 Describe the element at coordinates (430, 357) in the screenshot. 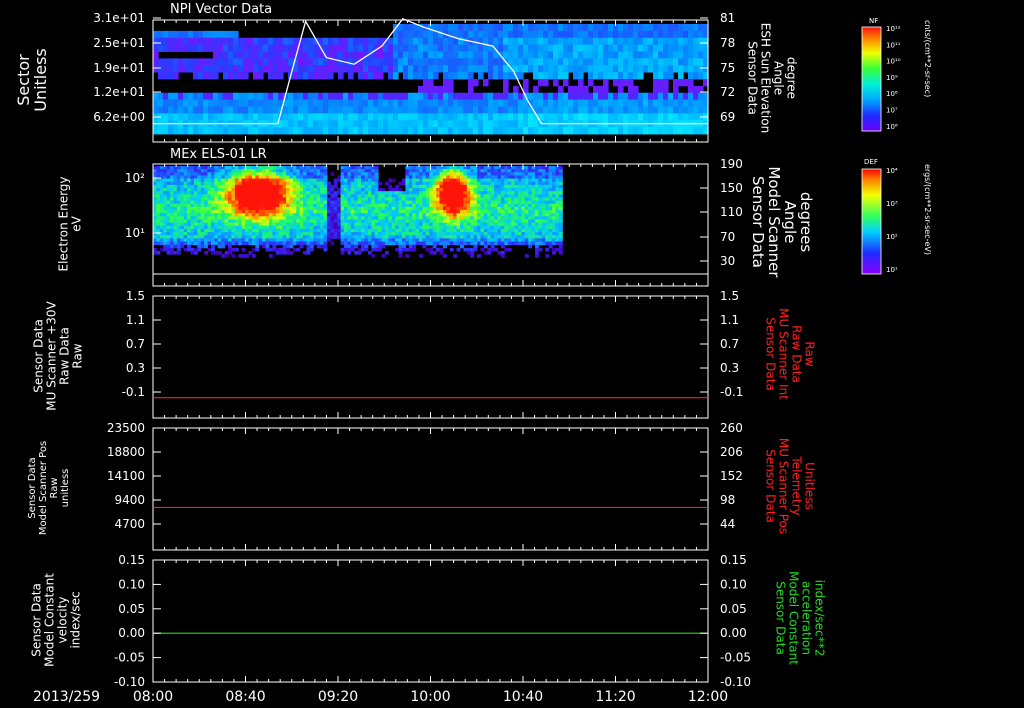

I see `plot-frame` at that location.